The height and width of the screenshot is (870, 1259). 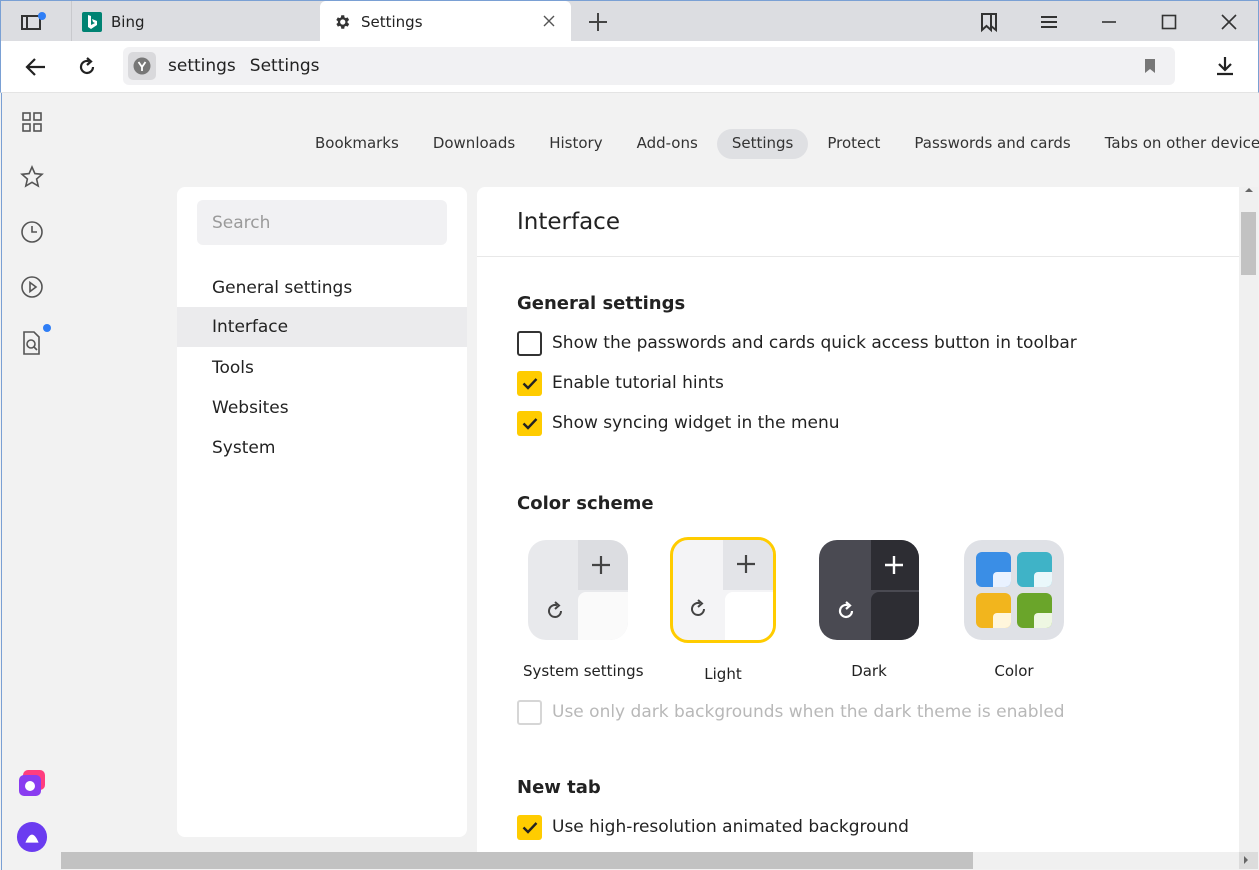 What do you see at coordinates (762, 144) in the screenshot?
I see `nav-settings: Settings` at bounding box center [762, 144].